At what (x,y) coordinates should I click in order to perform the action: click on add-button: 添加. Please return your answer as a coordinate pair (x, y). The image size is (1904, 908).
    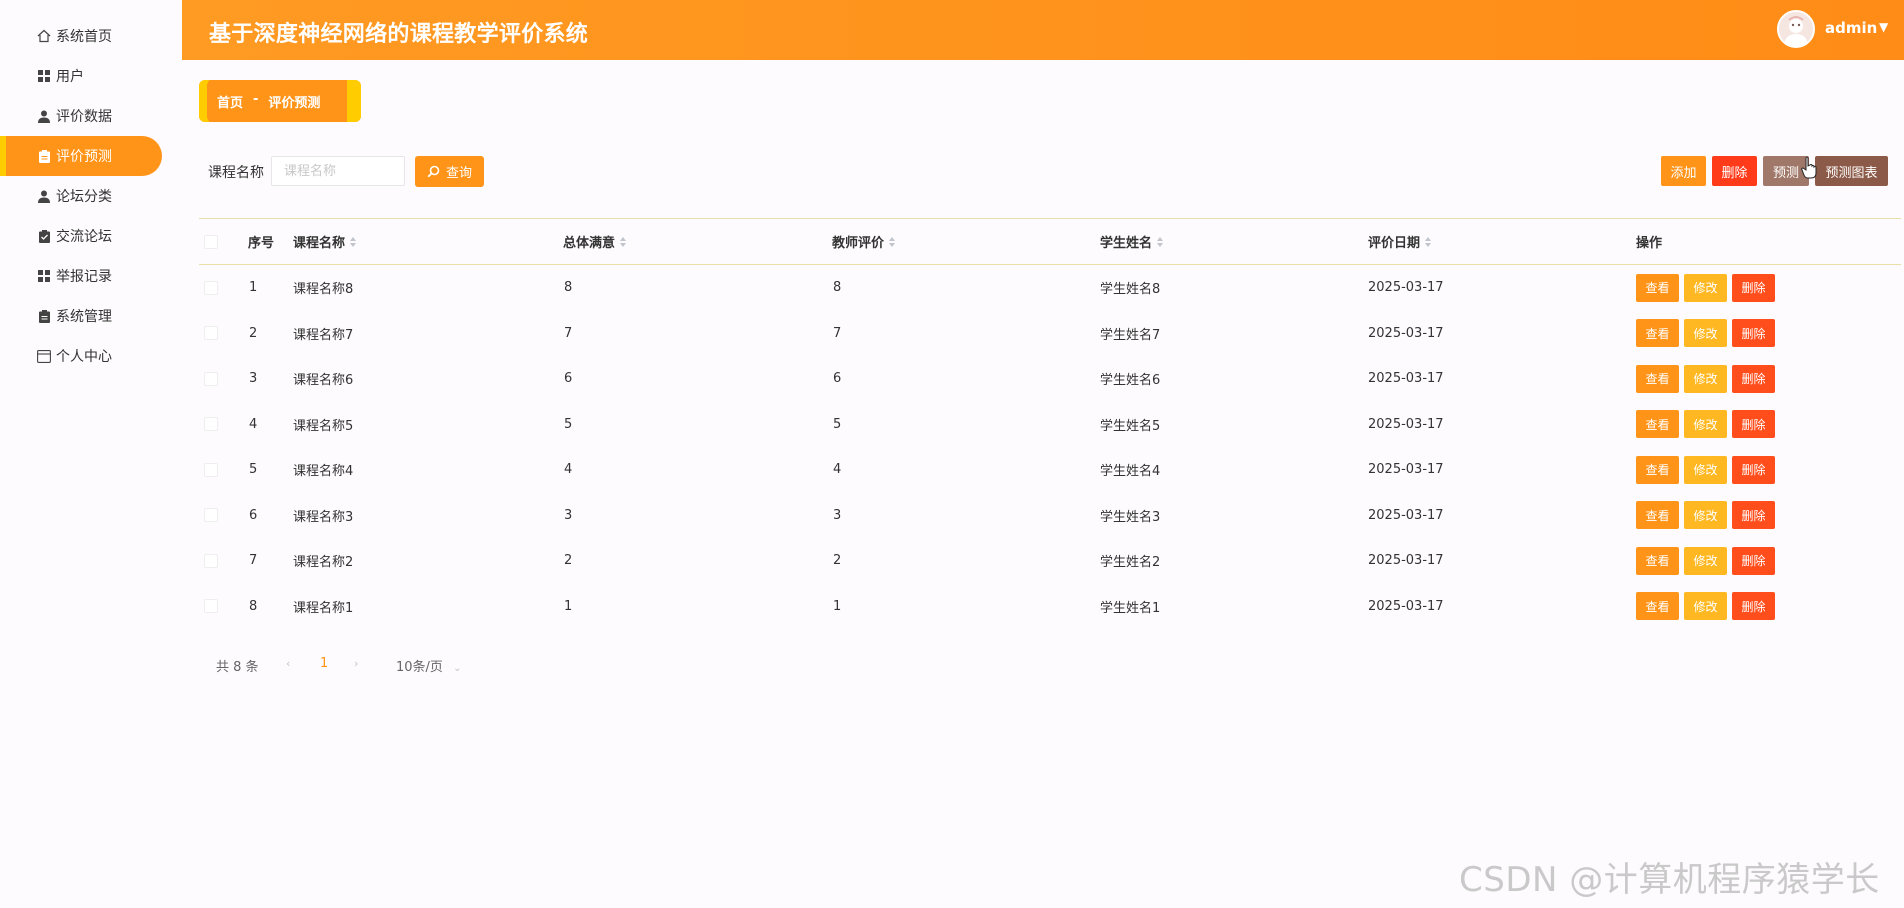
    Looking at the image, I should click on (1683, 171).